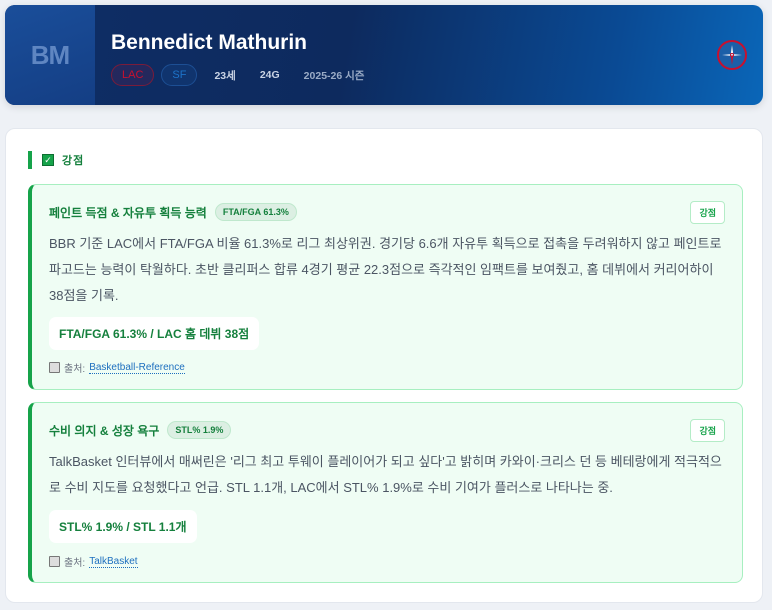 Image resolution: width=772 pixels, height=610 pixels. What do you see at coordinates (732, 55) in the screenshot?
I see `team-logo-icon` at bounding box center [732, 55].